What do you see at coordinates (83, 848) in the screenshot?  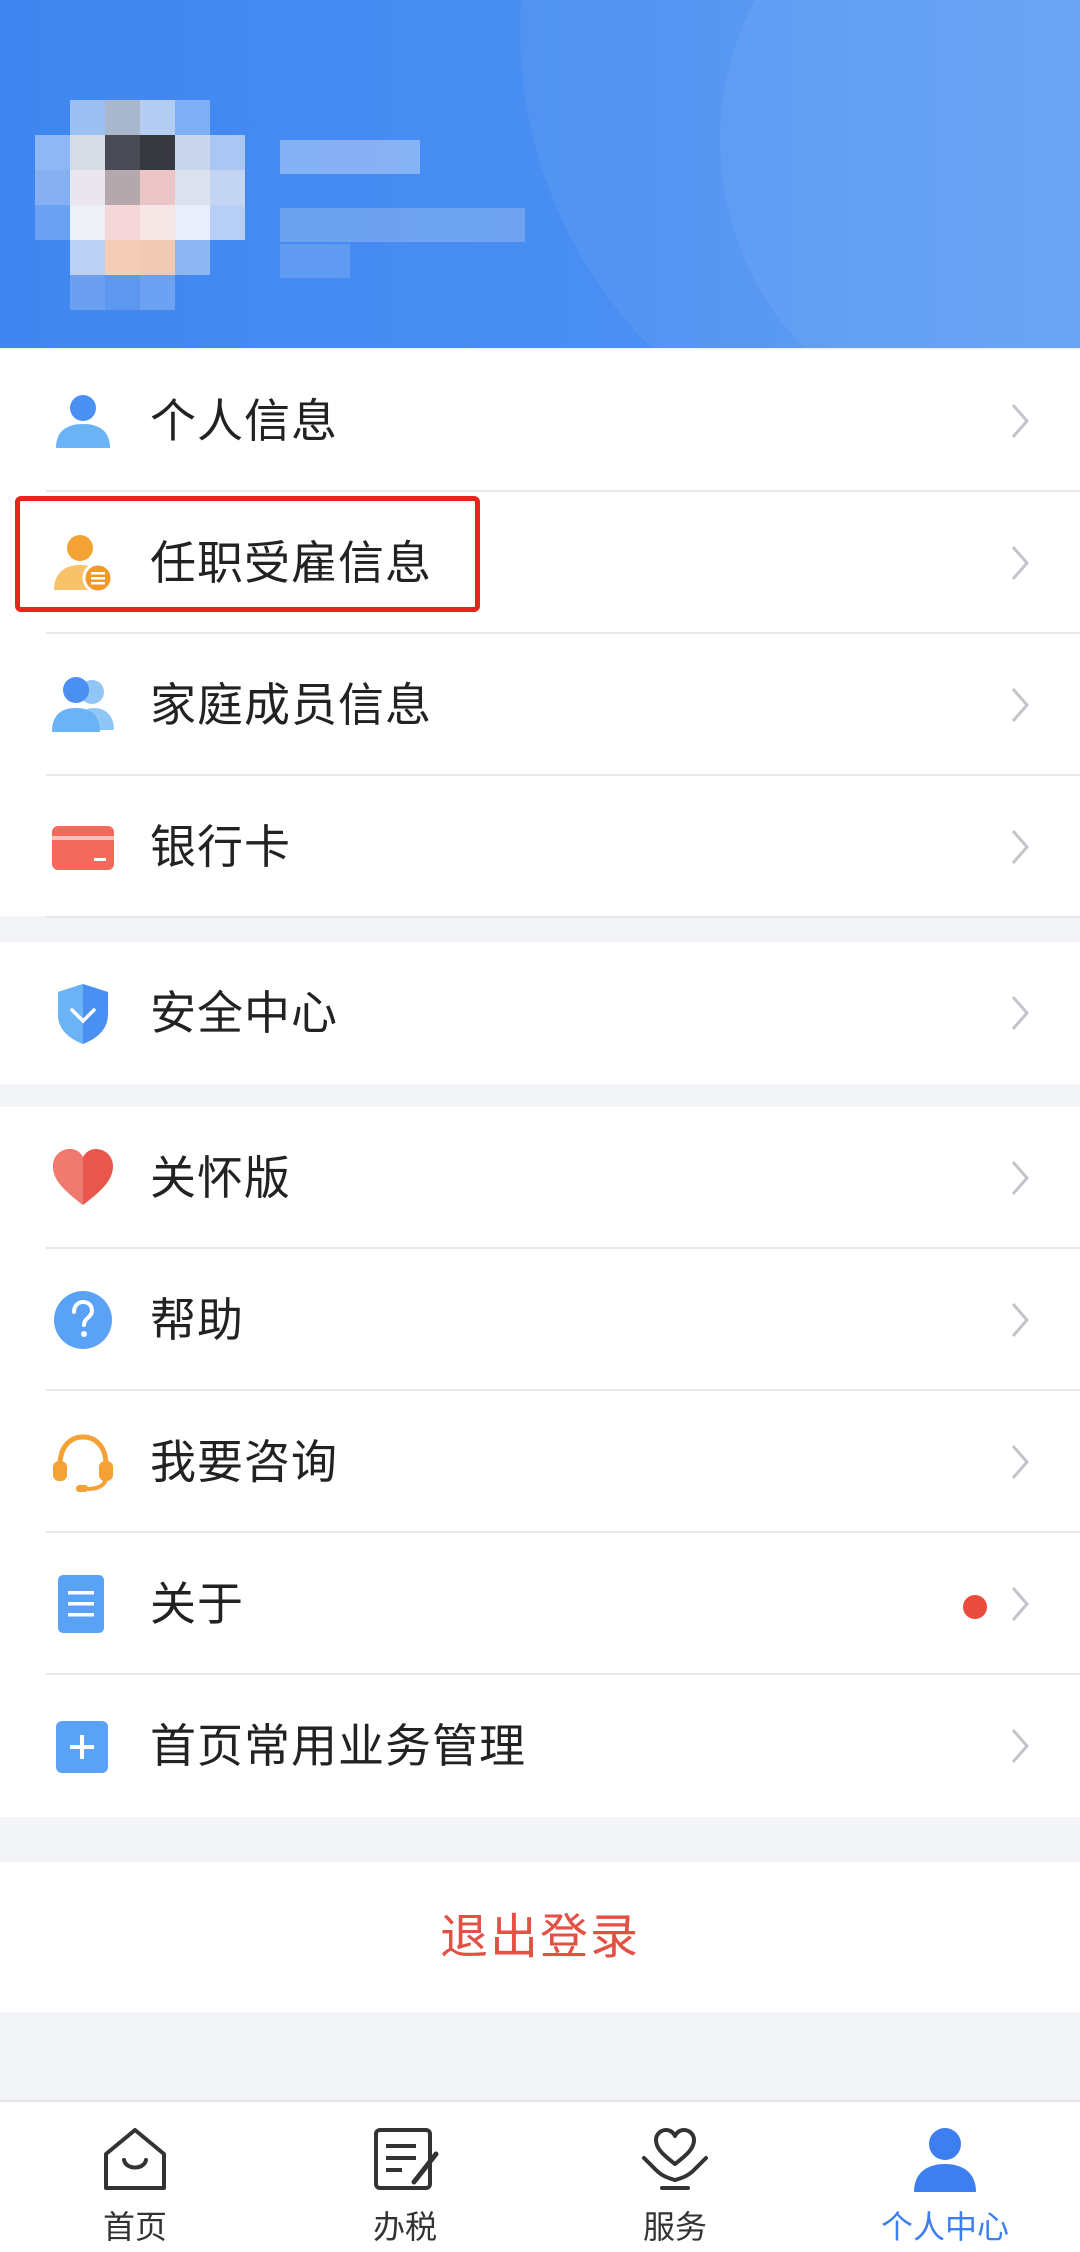 I see `bank-card-icon` at bounding box center [83, 848].